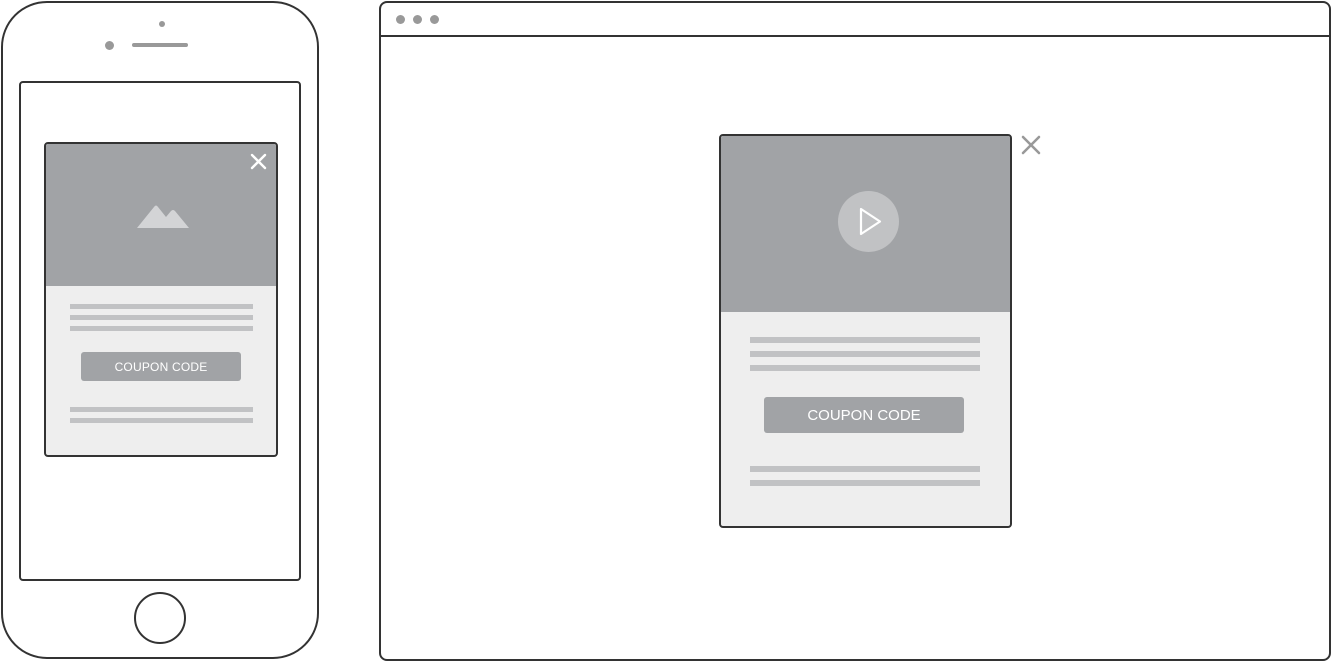  I want to click on mobile-popup-image, so click(161, 215).